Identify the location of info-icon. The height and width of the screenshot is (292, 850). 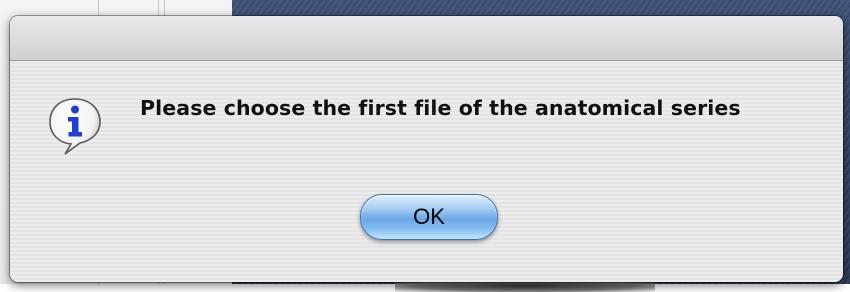
(75, 125).